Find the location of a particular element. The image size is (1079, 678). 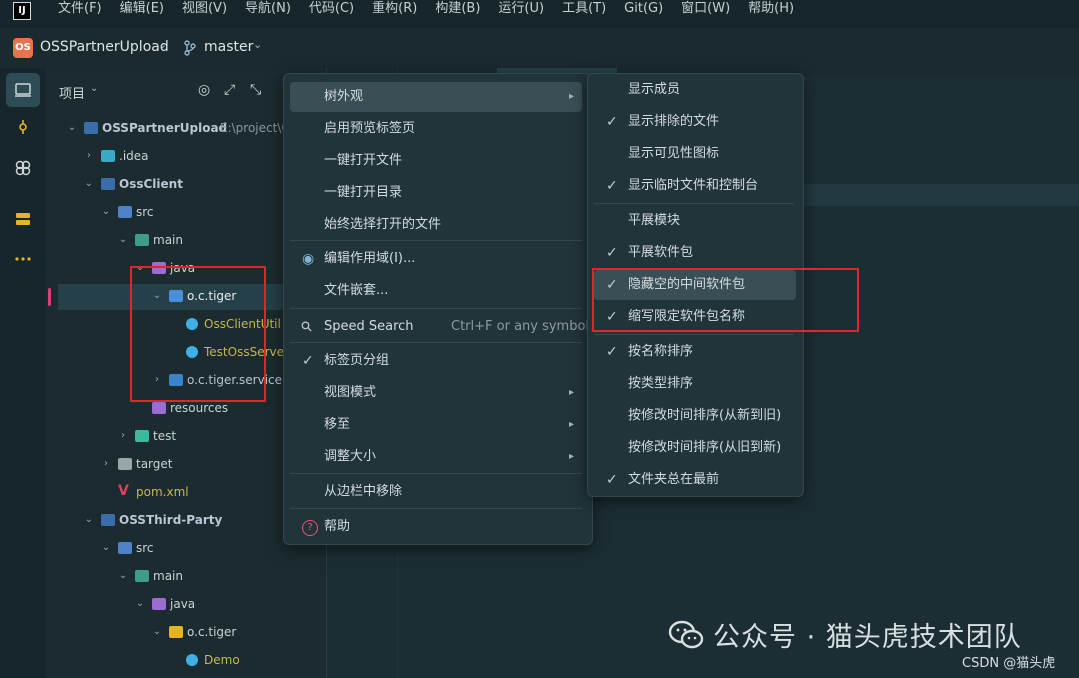

context-menu-item: ✓ 标签页分组 is located at coordinates (436, 361).